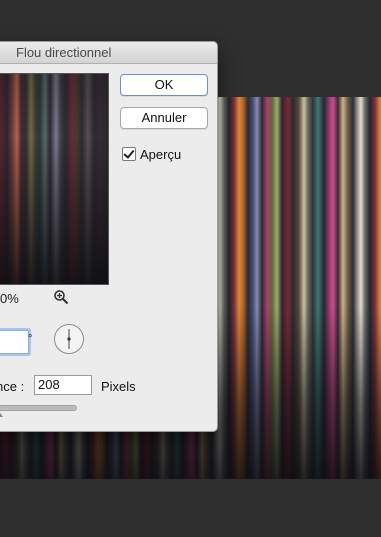 Image resolution: width=381 pixels, height=537 pixels. What do you see at coordinates (64, 52) in the screenshot?
I see `dialog-title: Flou directionnel` at bounding box center [64, 52].